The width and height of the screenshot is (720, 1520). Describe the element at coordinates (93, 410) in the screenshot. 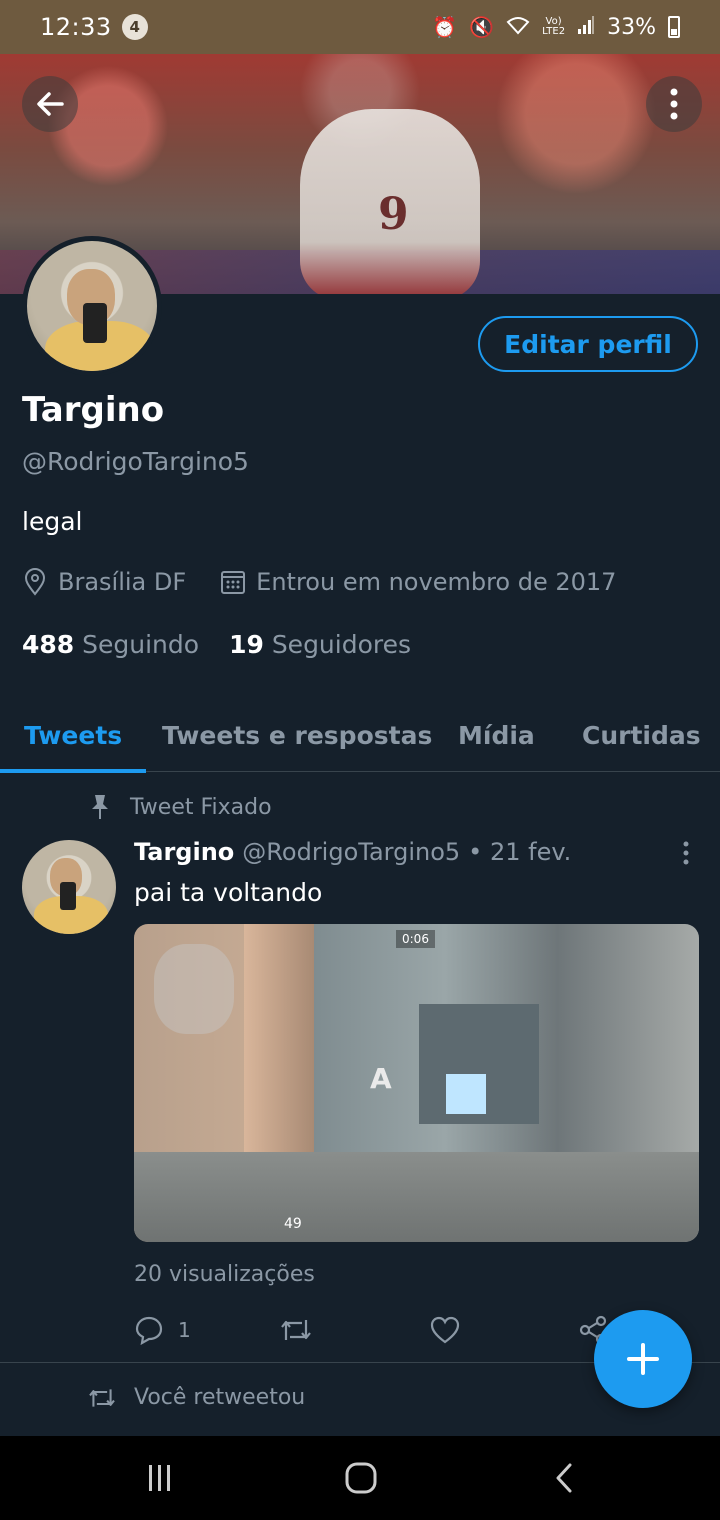

I see `profile-name: Targino` at that location.